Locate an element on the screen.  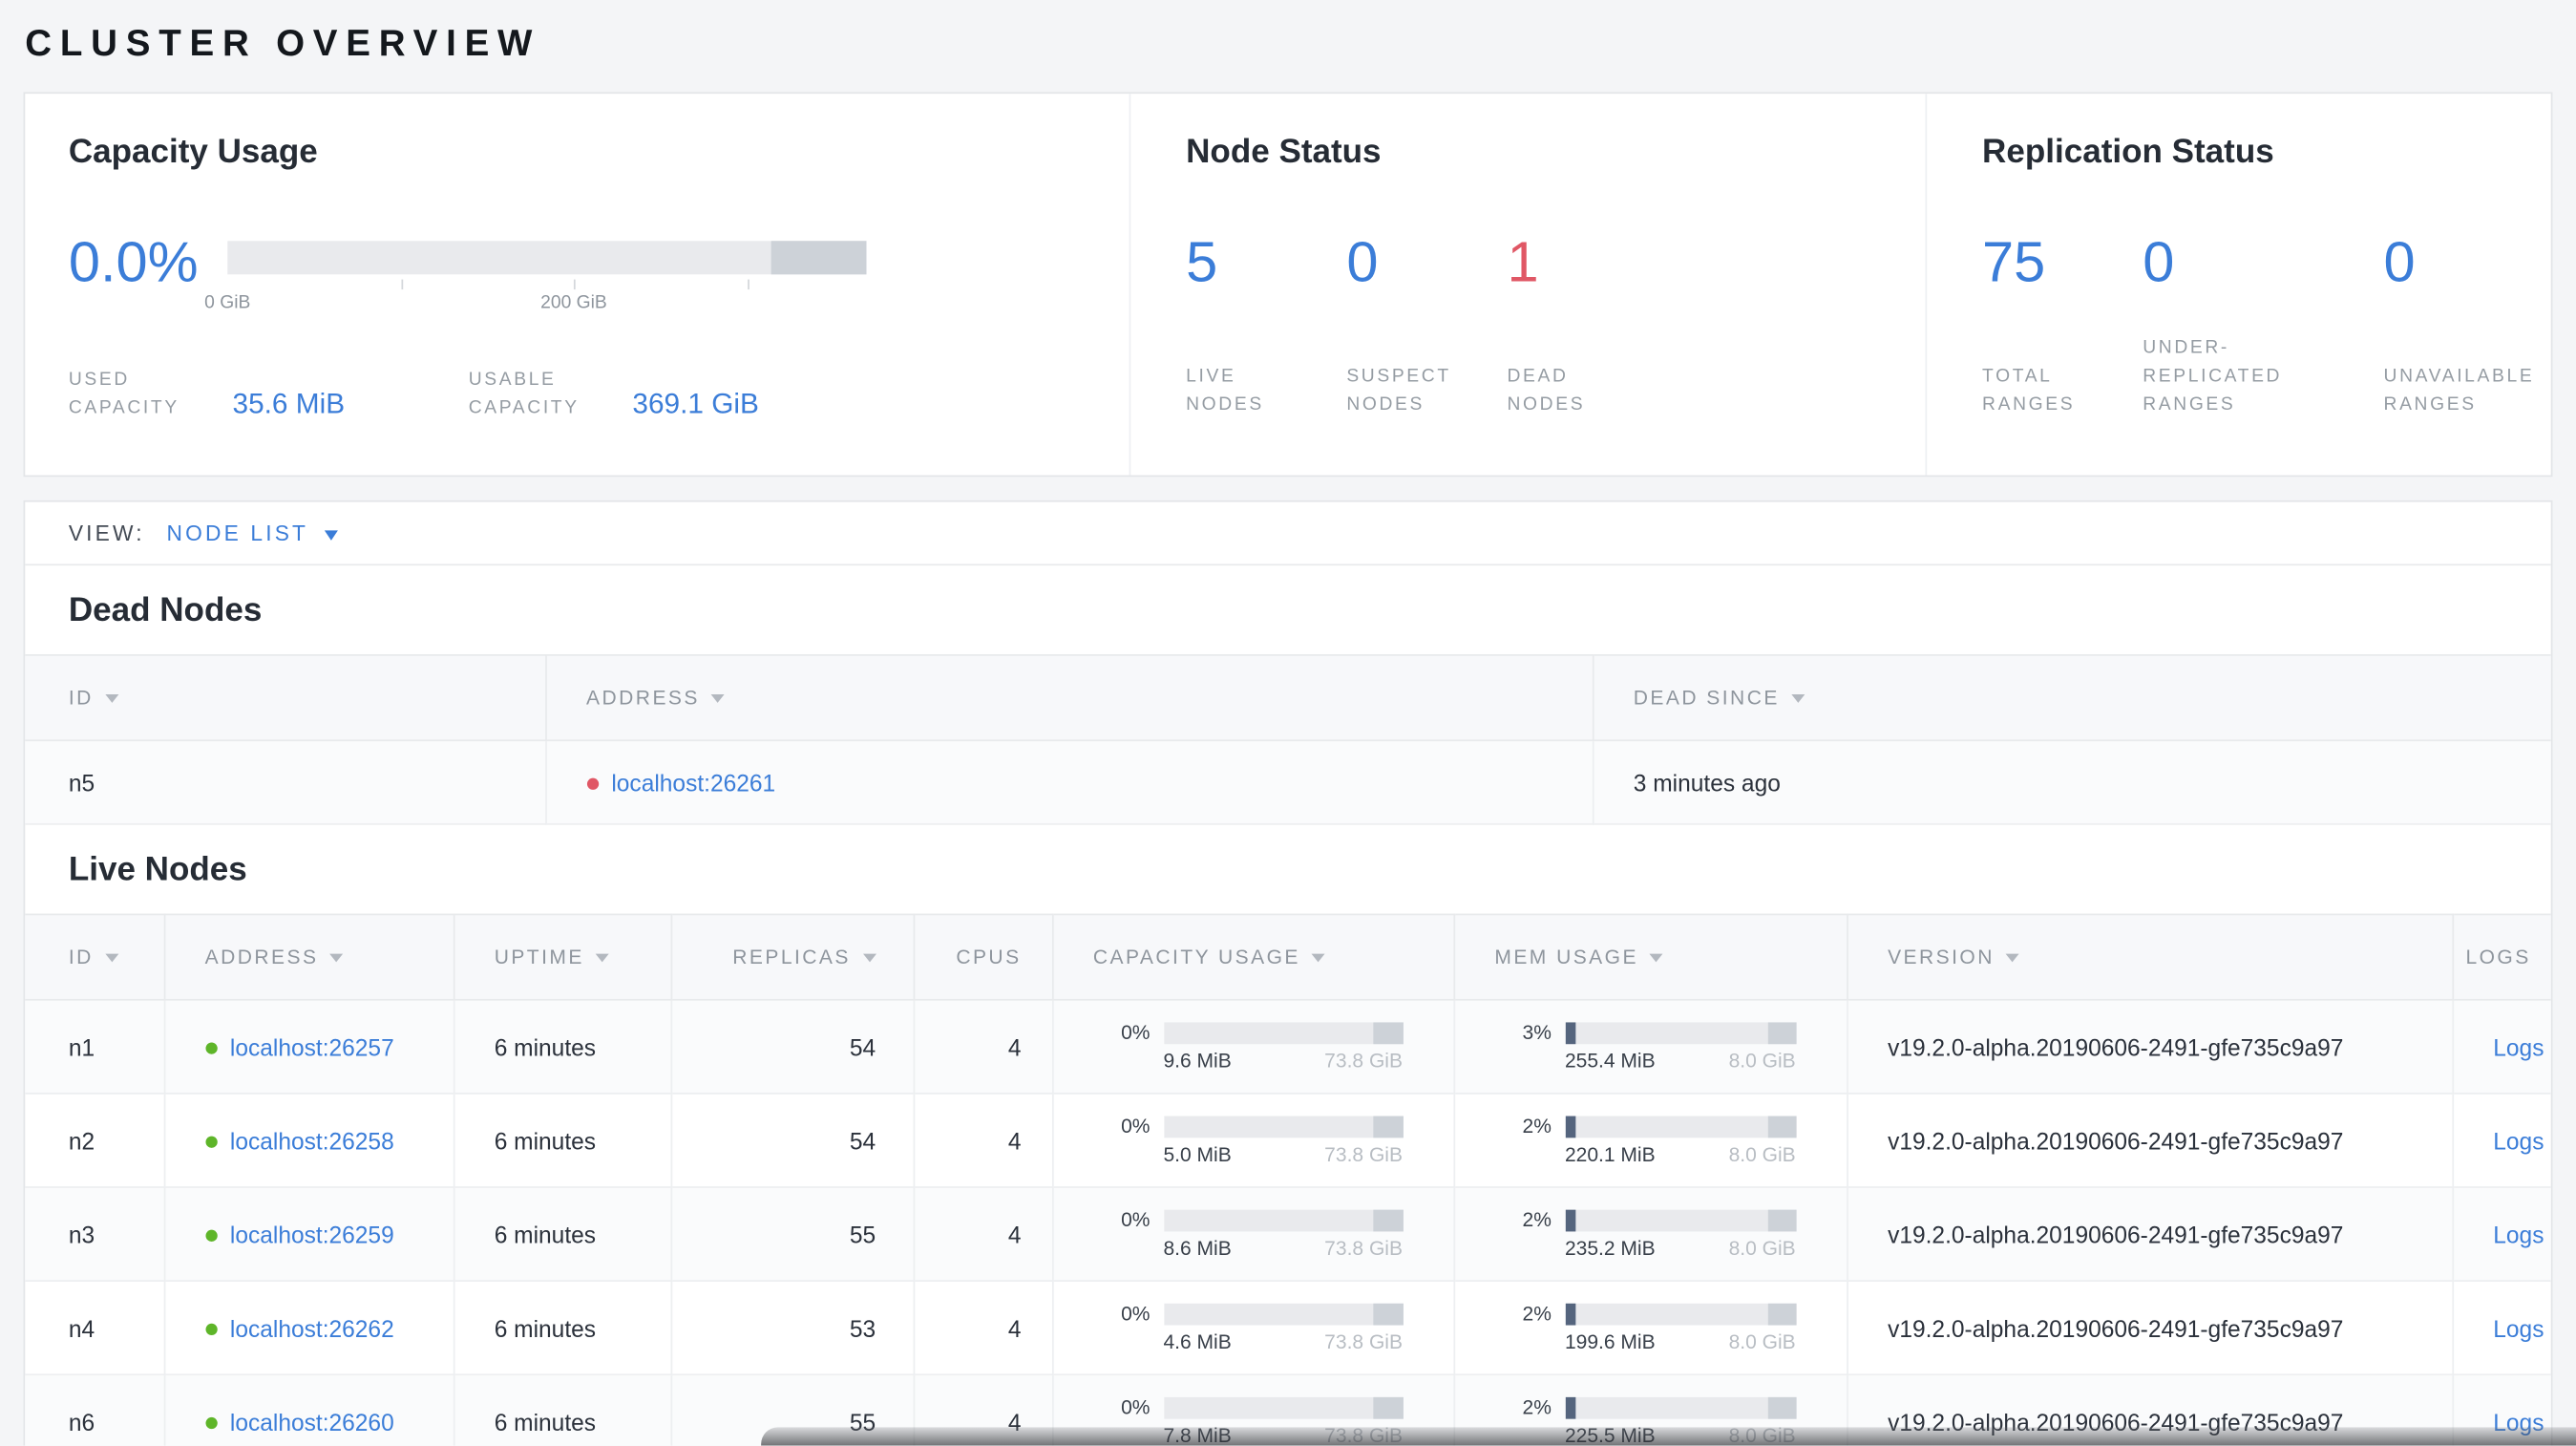
column-label: CAPACITY USAGE is located at coordinates (1196, 957).